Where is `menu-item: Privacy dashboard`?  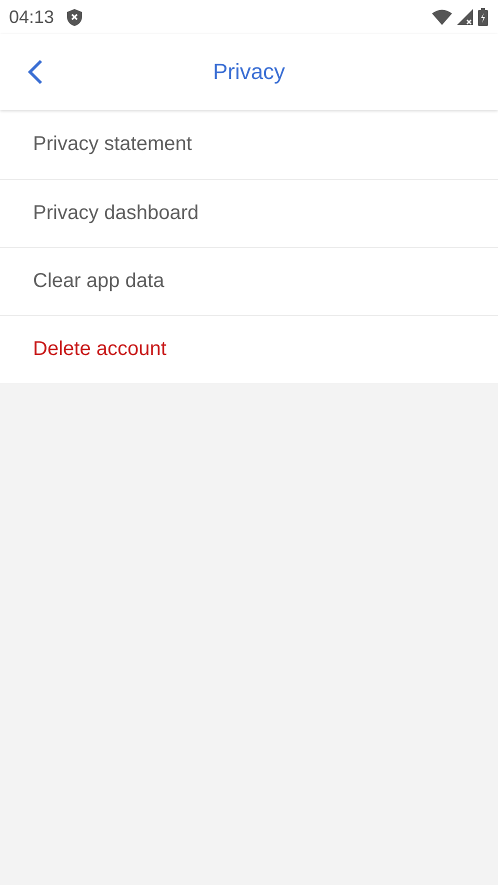 menu-item: Privacy dashboard is located at coordinates (249, 213).